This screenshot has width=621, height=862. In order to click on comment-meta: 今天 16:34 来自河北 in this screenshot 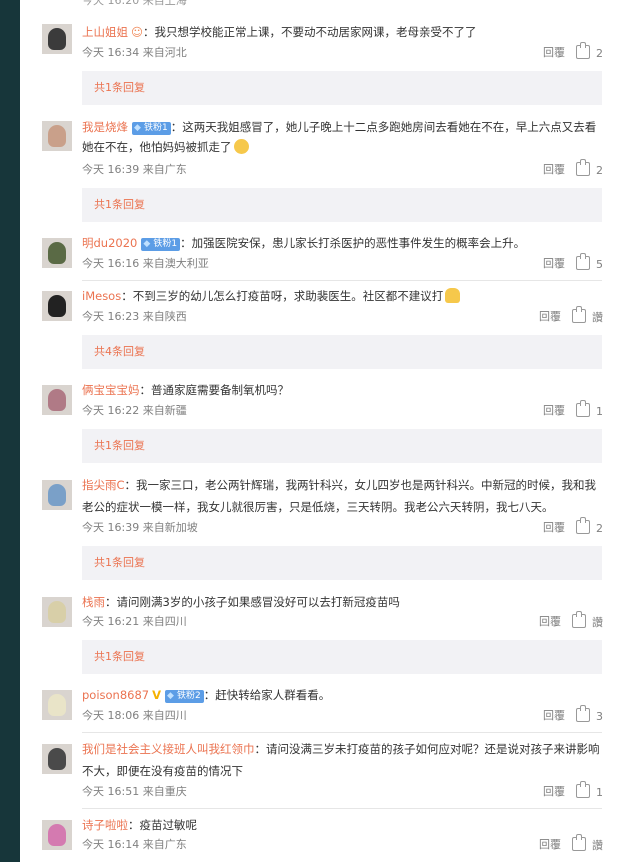, I will do `click(134, 52)`.